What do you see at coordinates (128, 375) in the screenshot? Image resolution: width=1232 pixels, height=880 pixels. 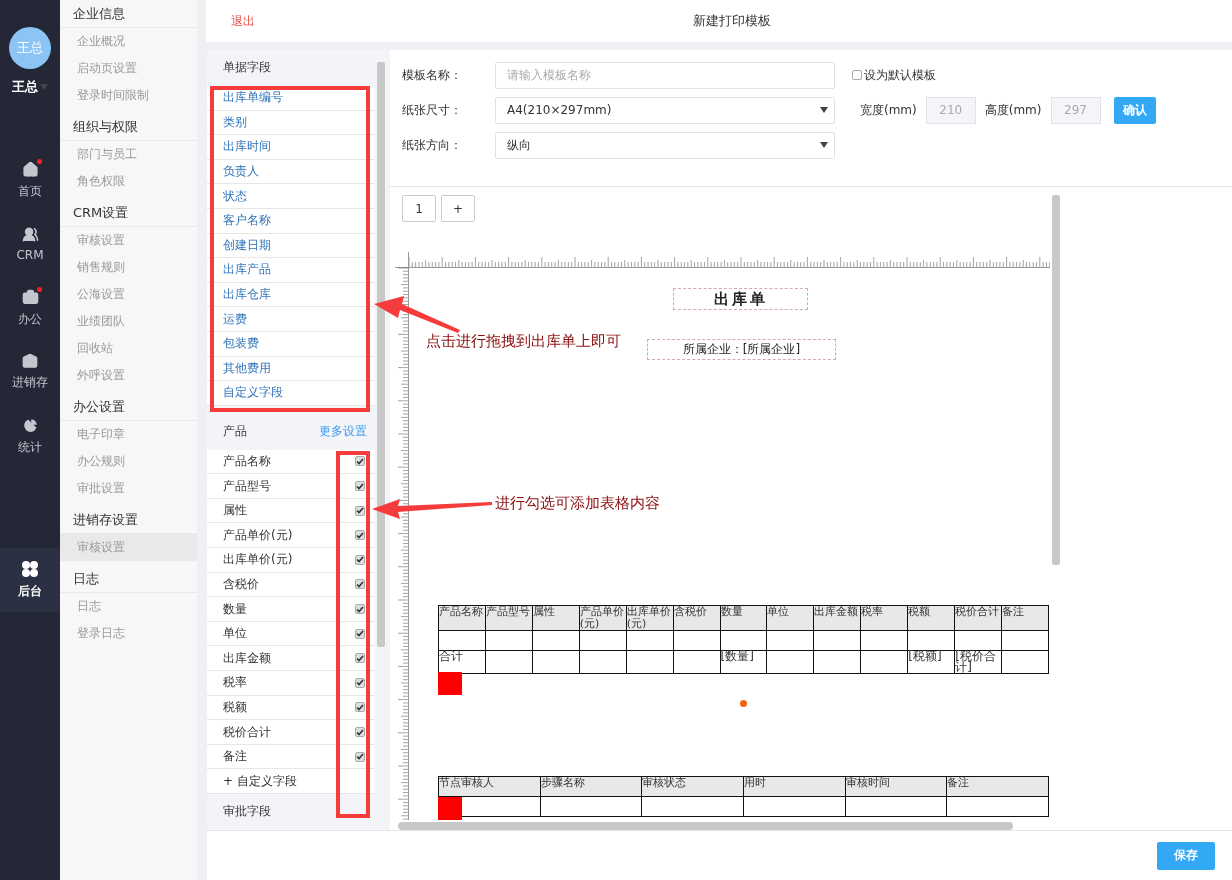 I see `submenu-item: 外呼设置` at bounding box center [128, 375].